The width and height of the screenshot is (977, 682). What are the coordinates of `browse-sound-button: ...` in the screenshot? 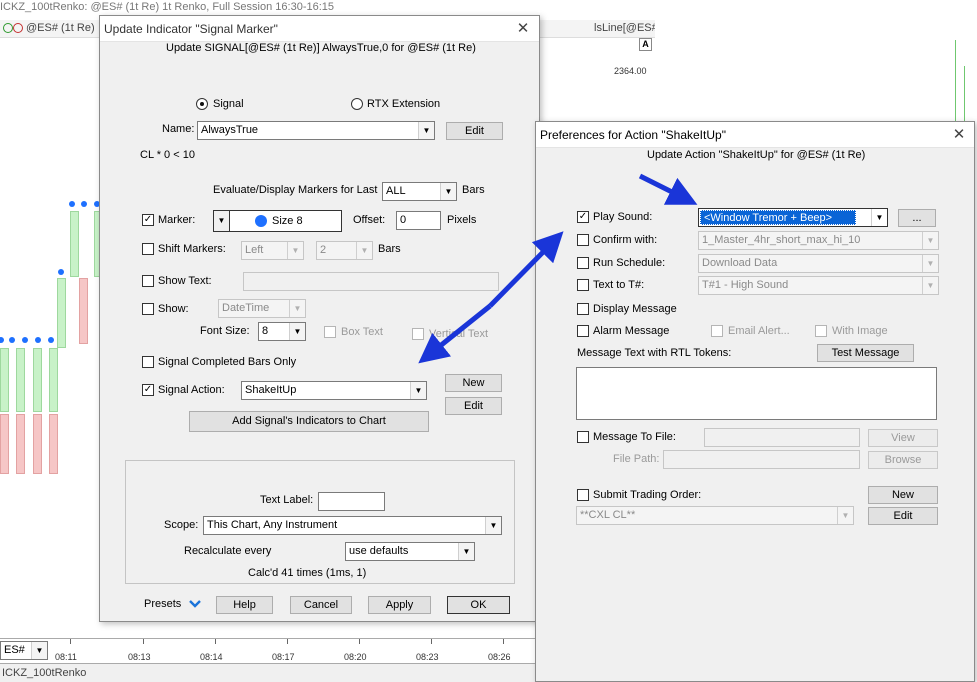 It's located at (917, 218).